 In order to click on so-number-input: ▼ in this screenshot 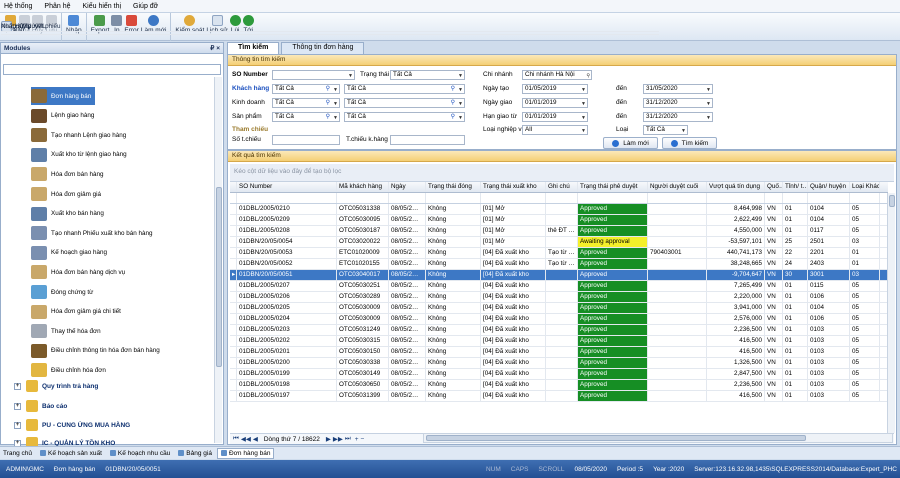, I will do `click(313, 75)`.